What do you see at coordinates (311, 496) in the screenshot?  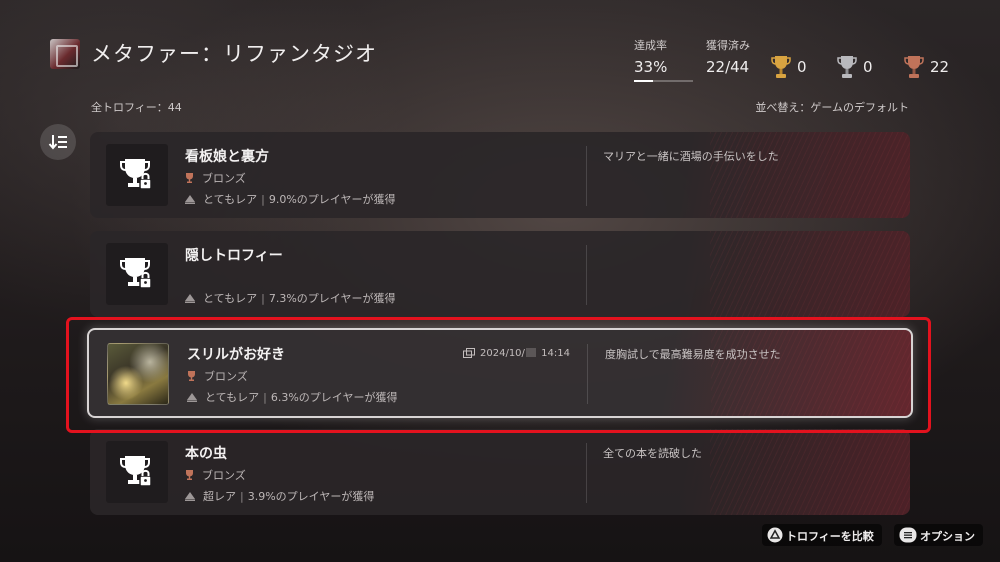 I see `rarity-percent: 3.9%のプレイヤーが獲得` at bounding box center [311, 496].